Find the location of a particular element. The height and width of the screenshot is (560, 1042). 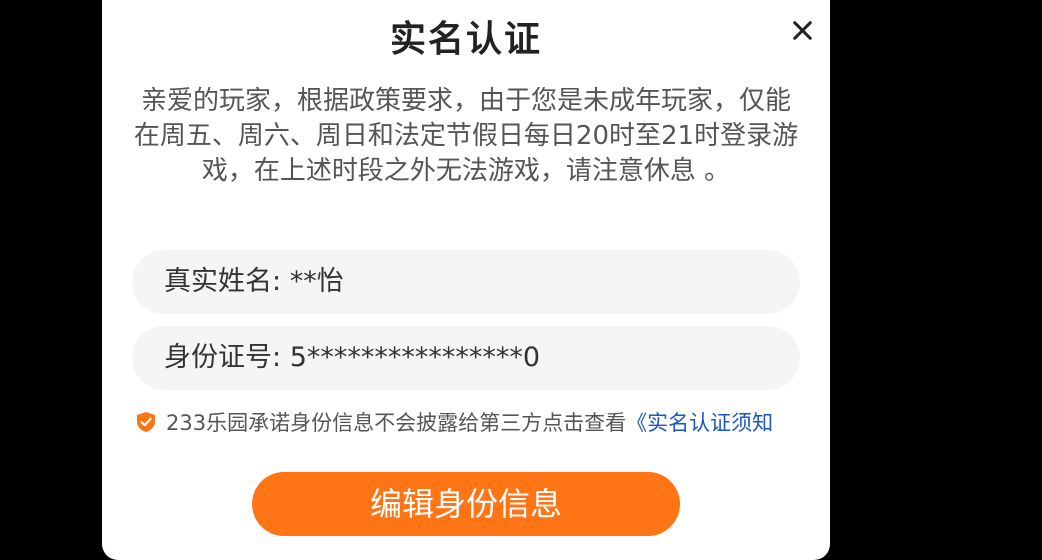

real-name-field: 真实姓名: **怡 is located at coordinates (466, 282).